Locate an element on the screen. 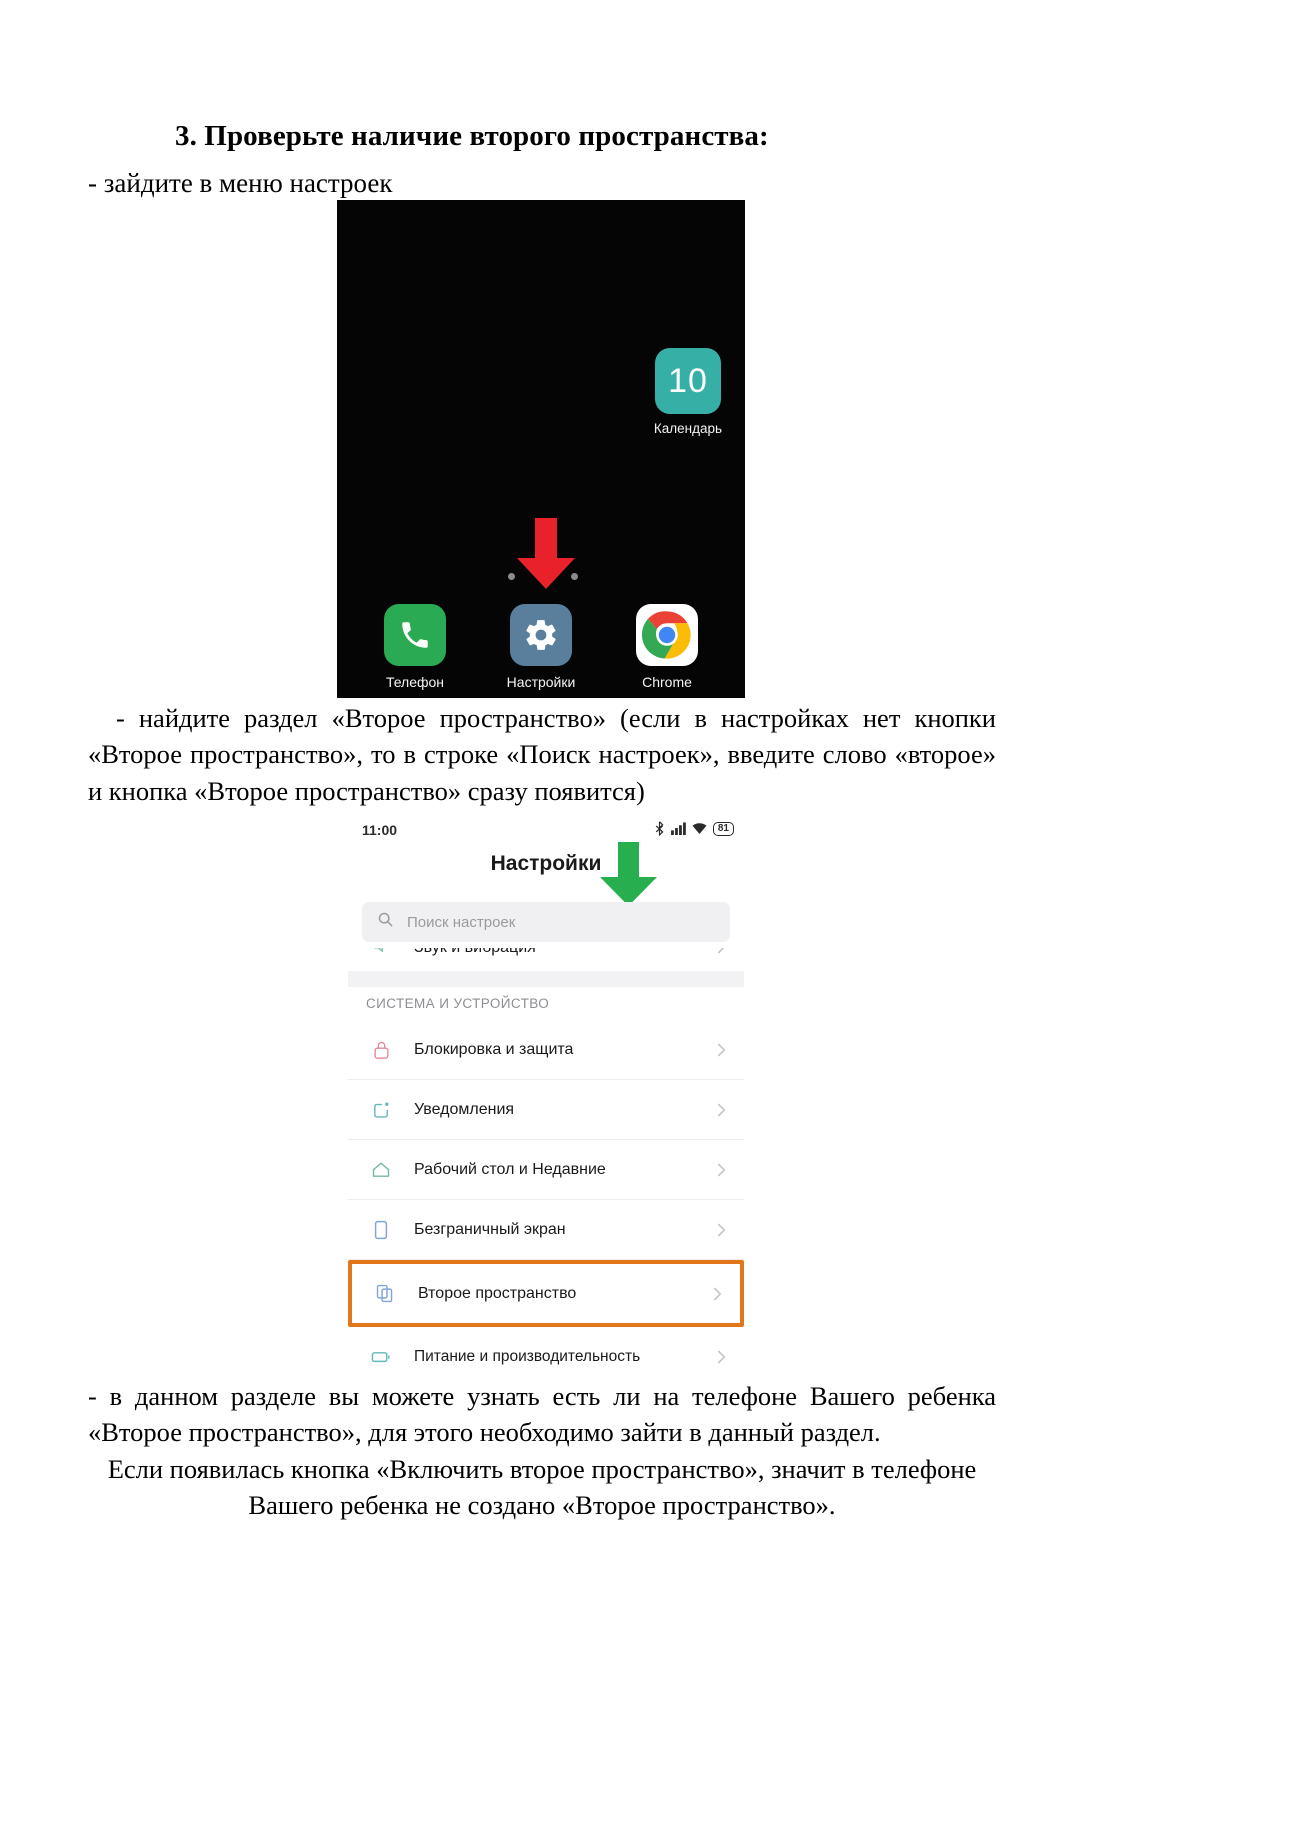 This screenshot has width=1300, height=1839. battery-perf-icon is located at coordinates (381, 1357).